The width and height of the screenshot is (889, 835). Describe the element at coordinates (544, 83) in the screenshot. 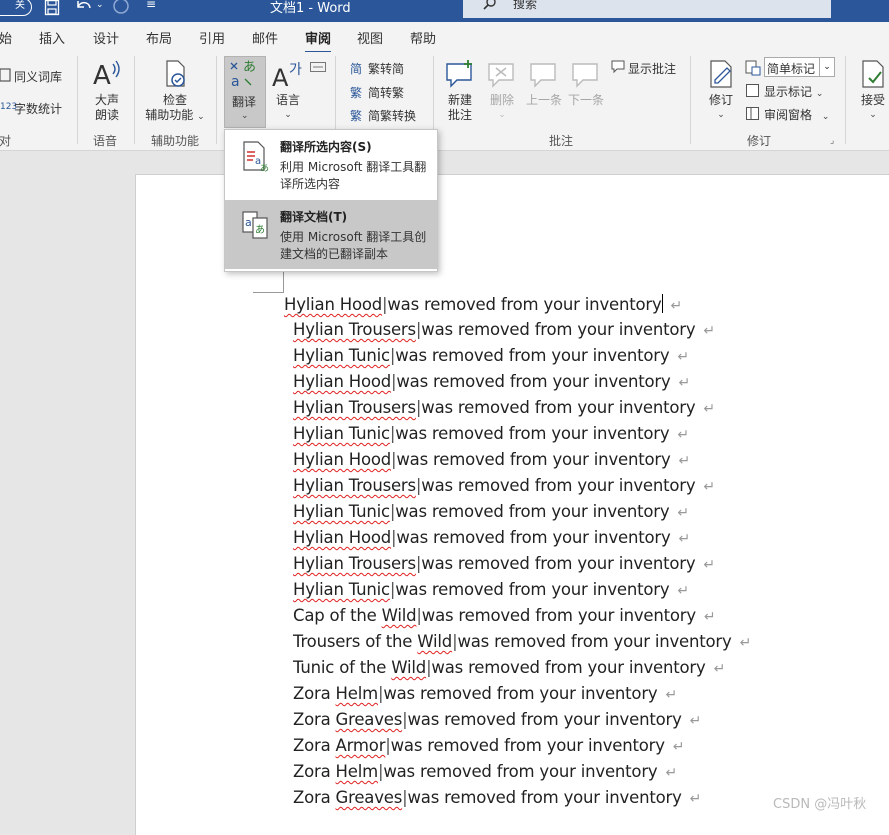

I see `previous-comment-button: 上一条` at that location.